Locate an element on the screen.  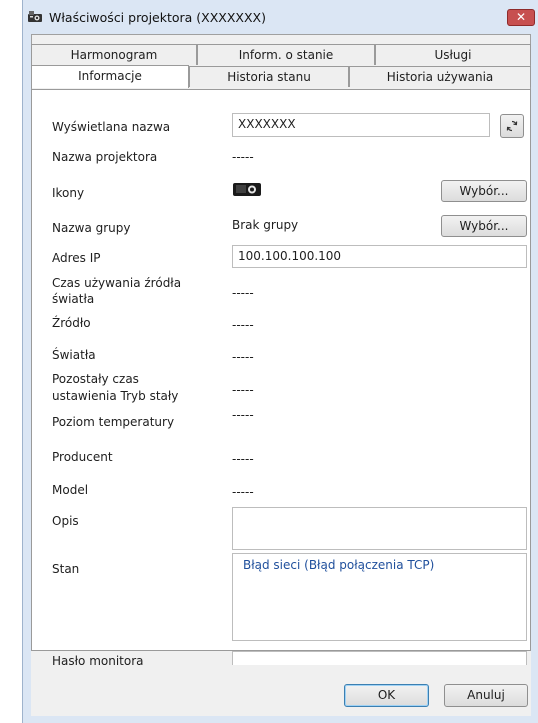
display-name-label: Wyświetlana nazwa is located at coordinates (111, 127).